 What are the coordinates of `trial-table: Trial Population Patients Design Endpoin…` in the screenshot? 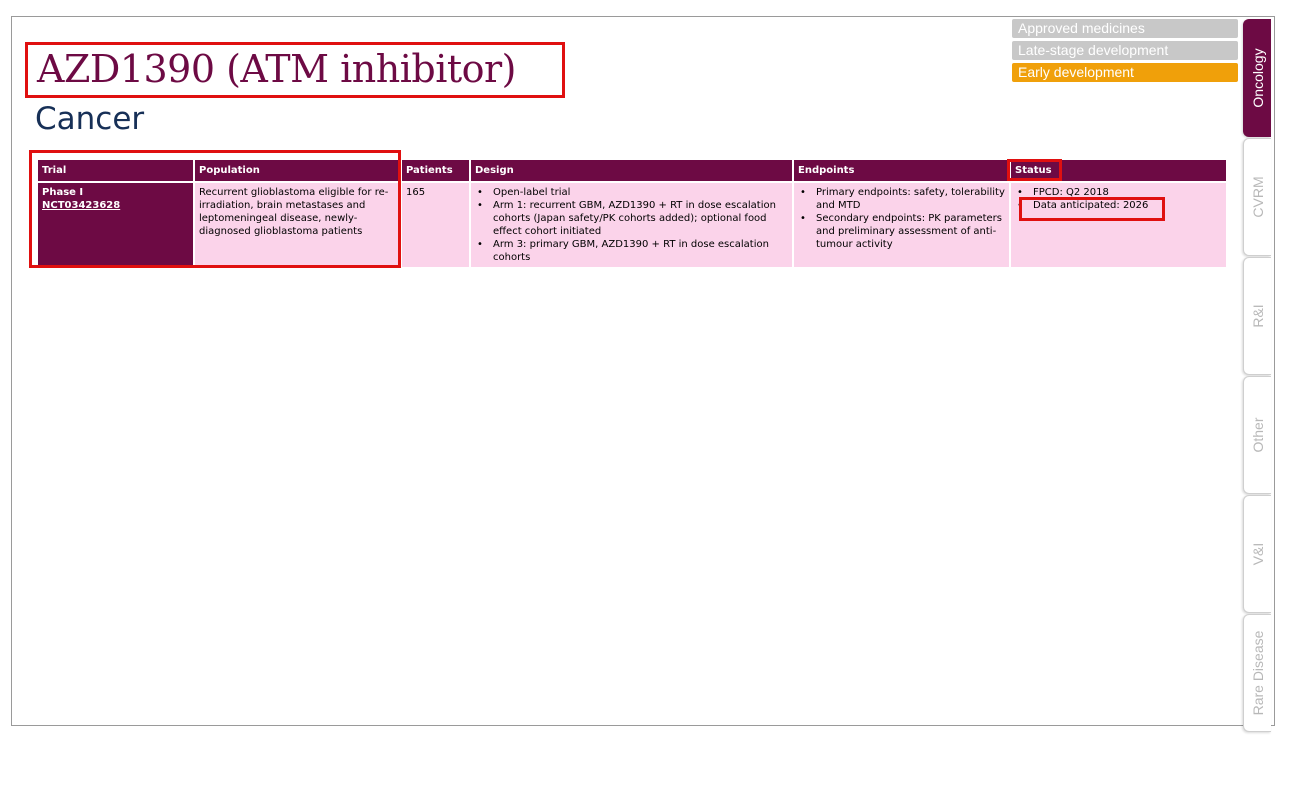 It's located at (632, 213).